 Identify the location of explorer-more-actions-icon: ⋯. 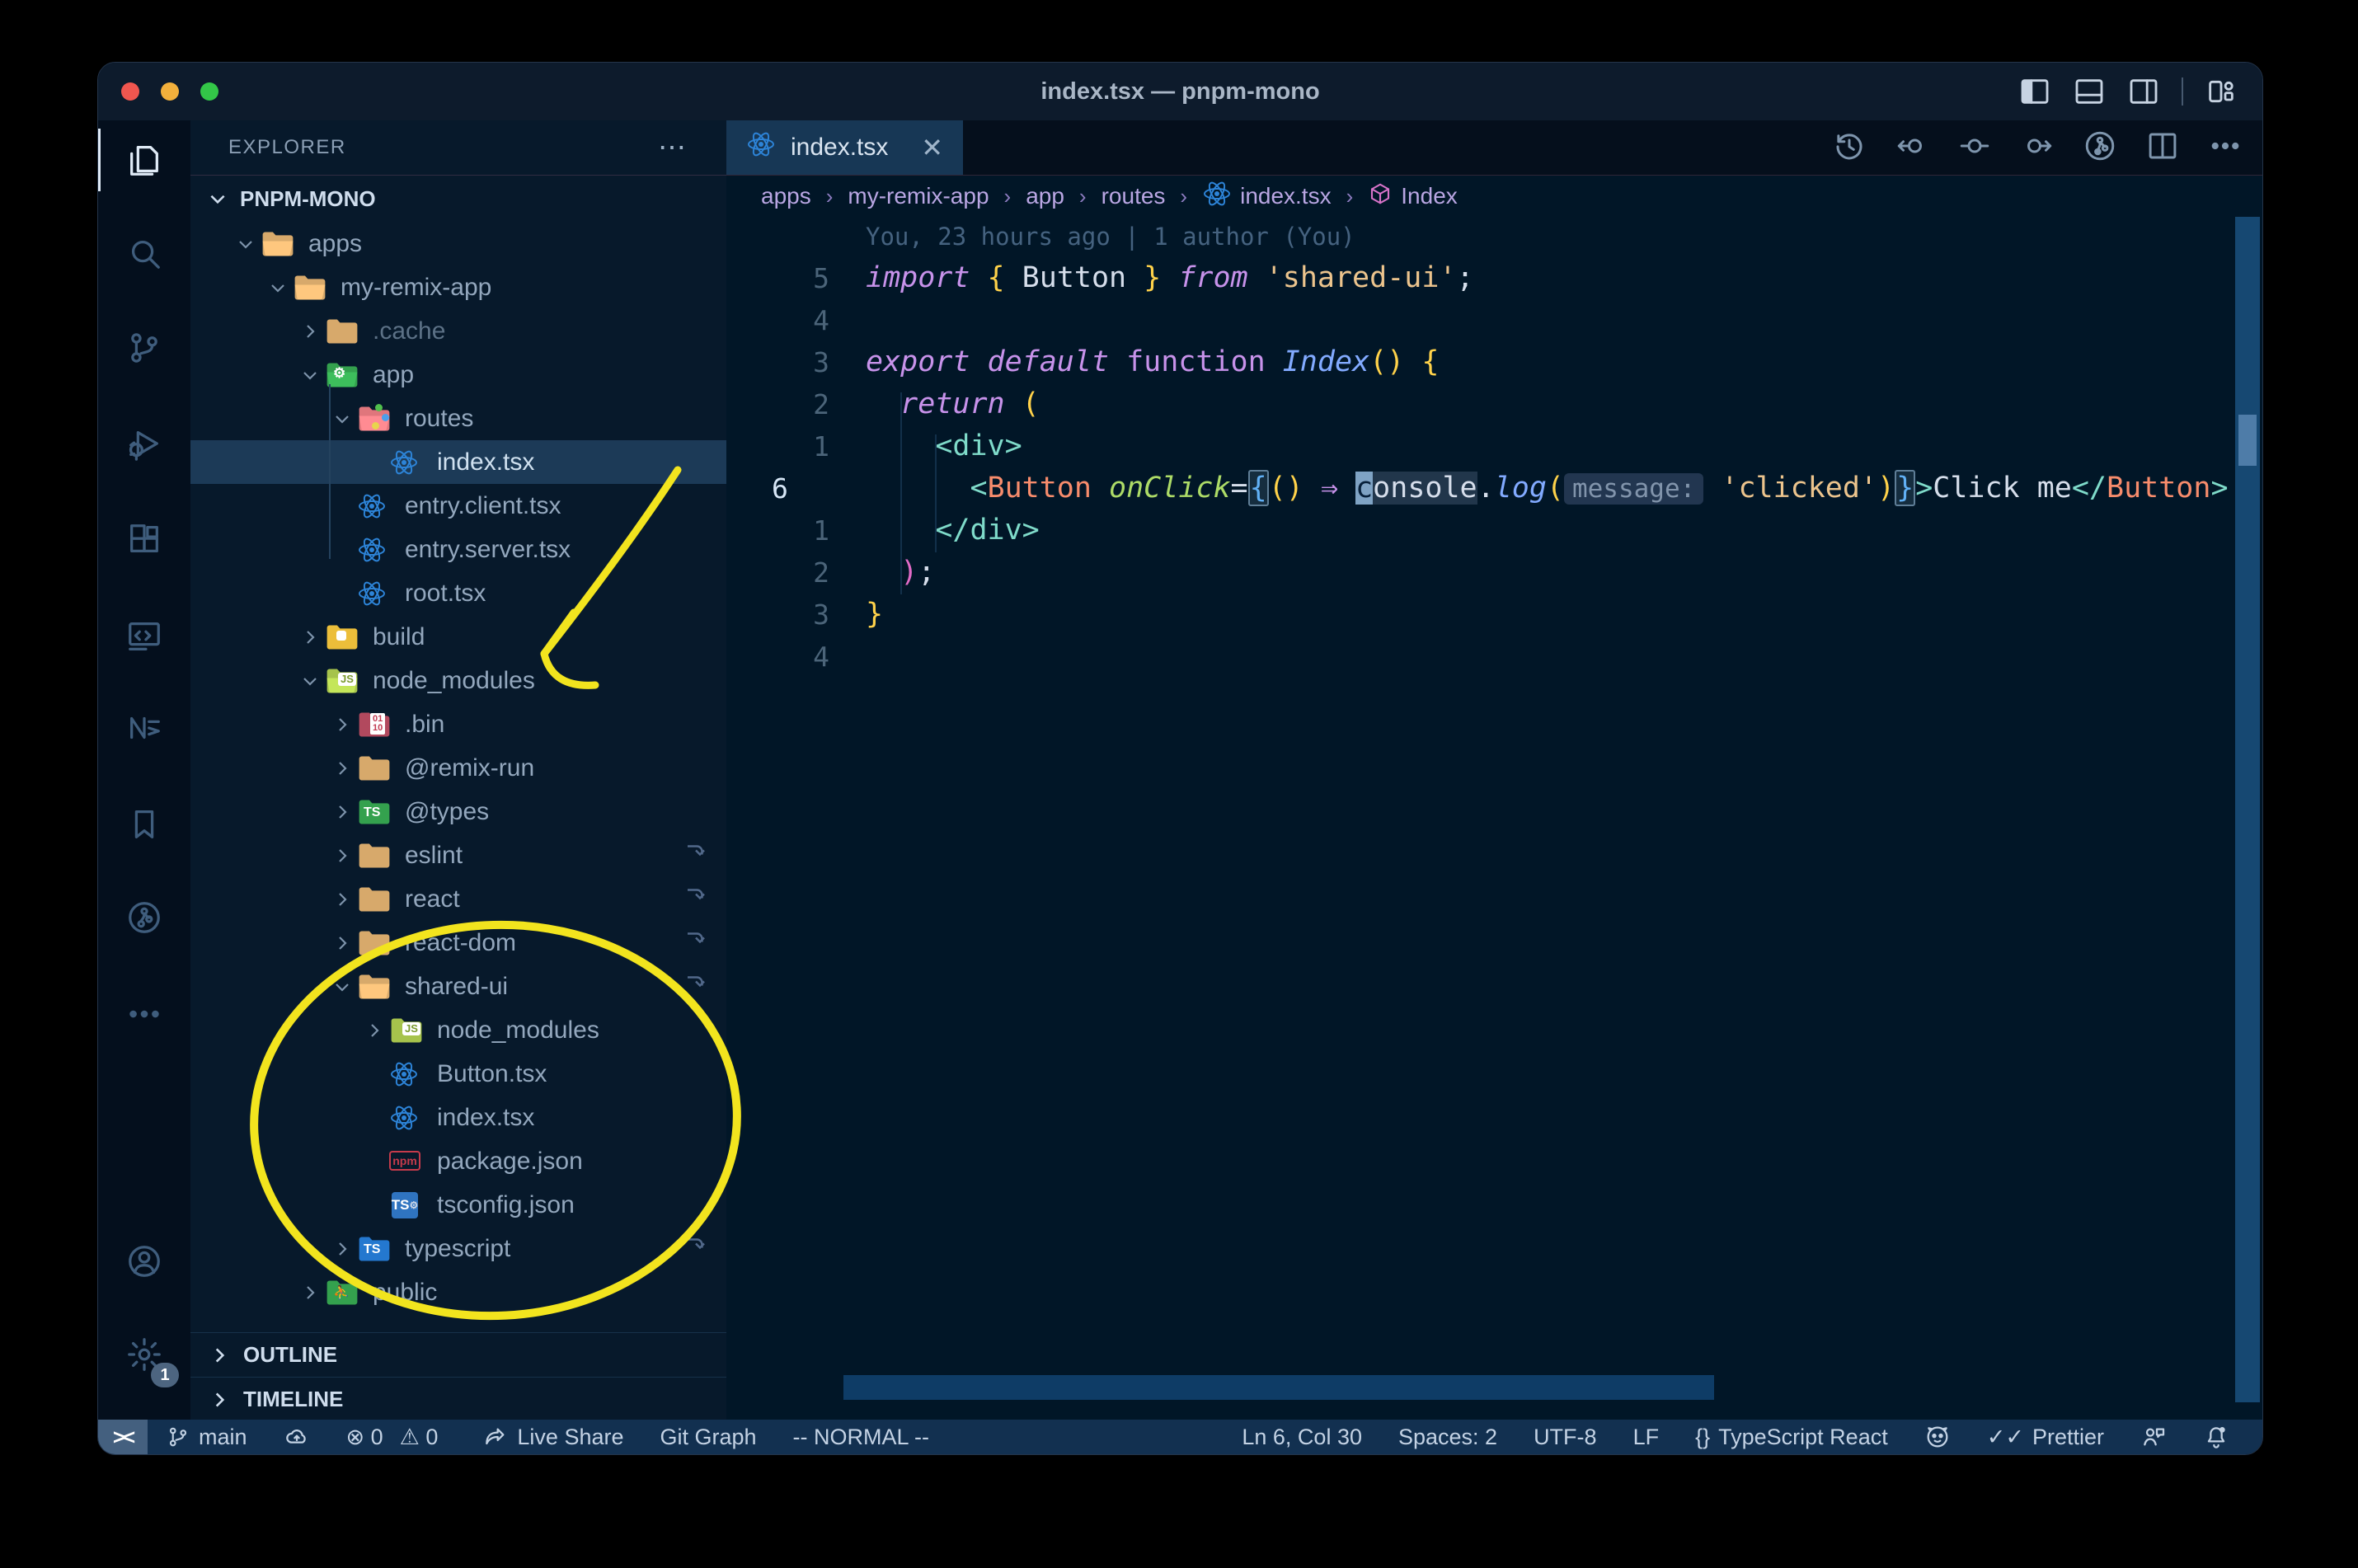
(673, 148).